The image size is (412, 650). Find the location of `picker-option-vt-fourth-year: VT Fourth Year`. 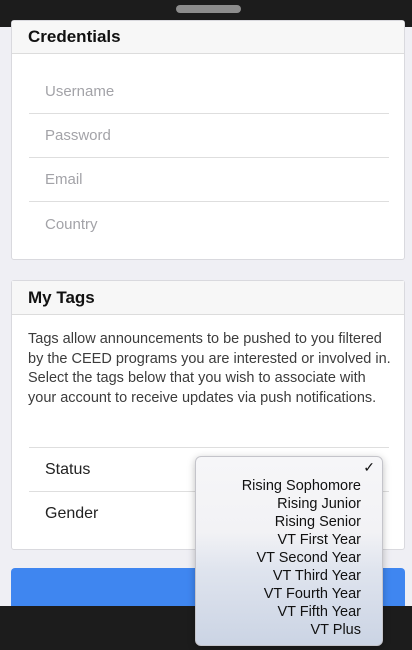

picker-option-vt-fourth-year: VT Fourth Year is located at coordinates (281, 594).